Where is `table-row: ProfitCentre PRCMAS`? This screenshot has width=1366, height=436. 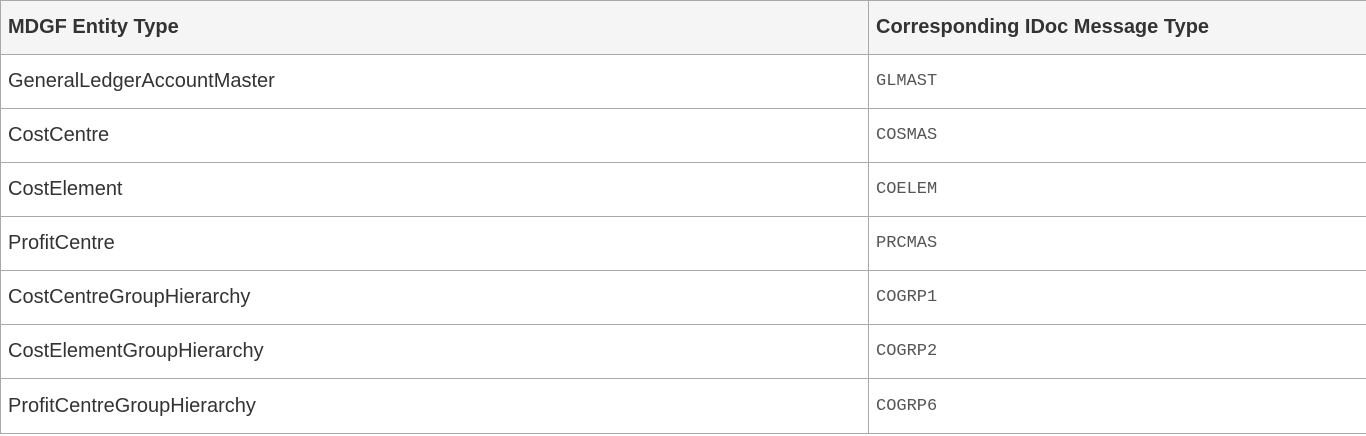 table-row: ProfitCentre PRCMAS is located at coordinates (683, 243).